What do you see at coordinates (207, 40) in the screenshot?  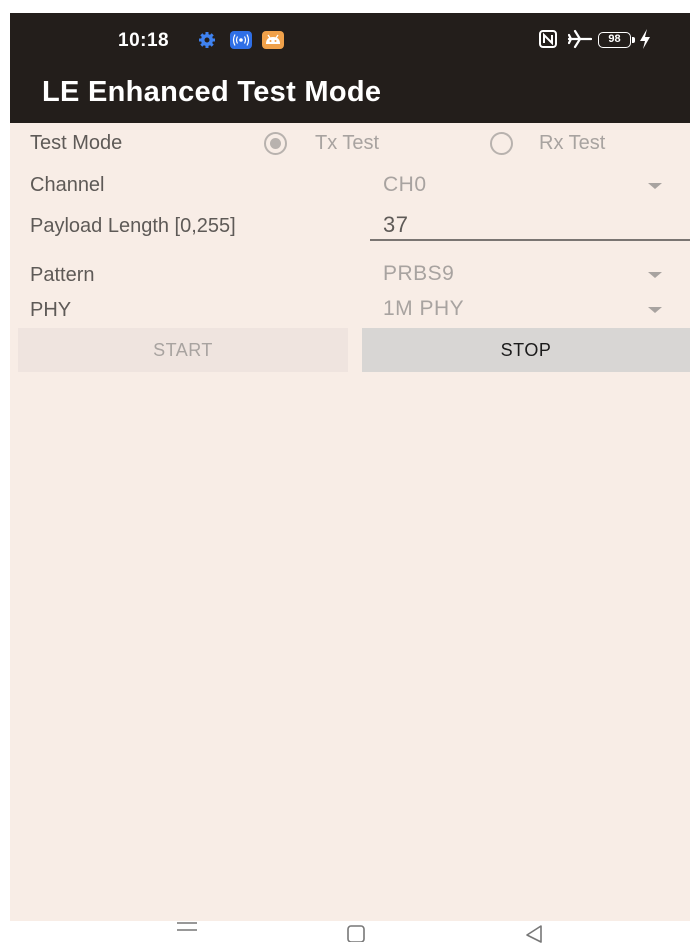 I see `gear-icon` at bounding box center [207, 40].